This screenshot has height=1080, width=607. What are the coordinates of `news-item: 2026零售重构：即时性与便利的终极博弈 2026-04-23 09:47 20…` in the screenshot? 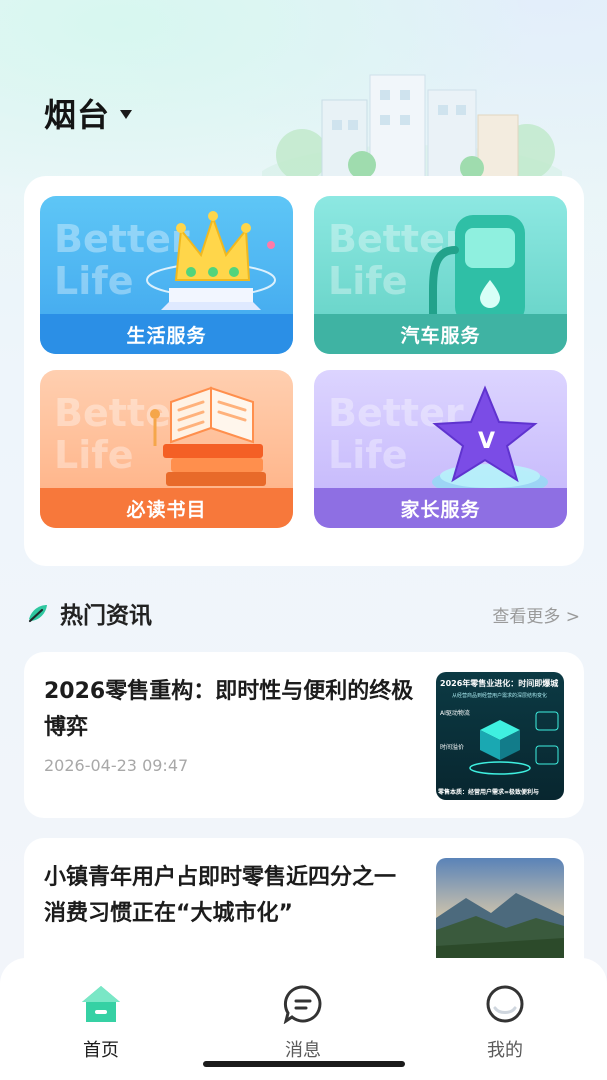 It's located at (304, 735).